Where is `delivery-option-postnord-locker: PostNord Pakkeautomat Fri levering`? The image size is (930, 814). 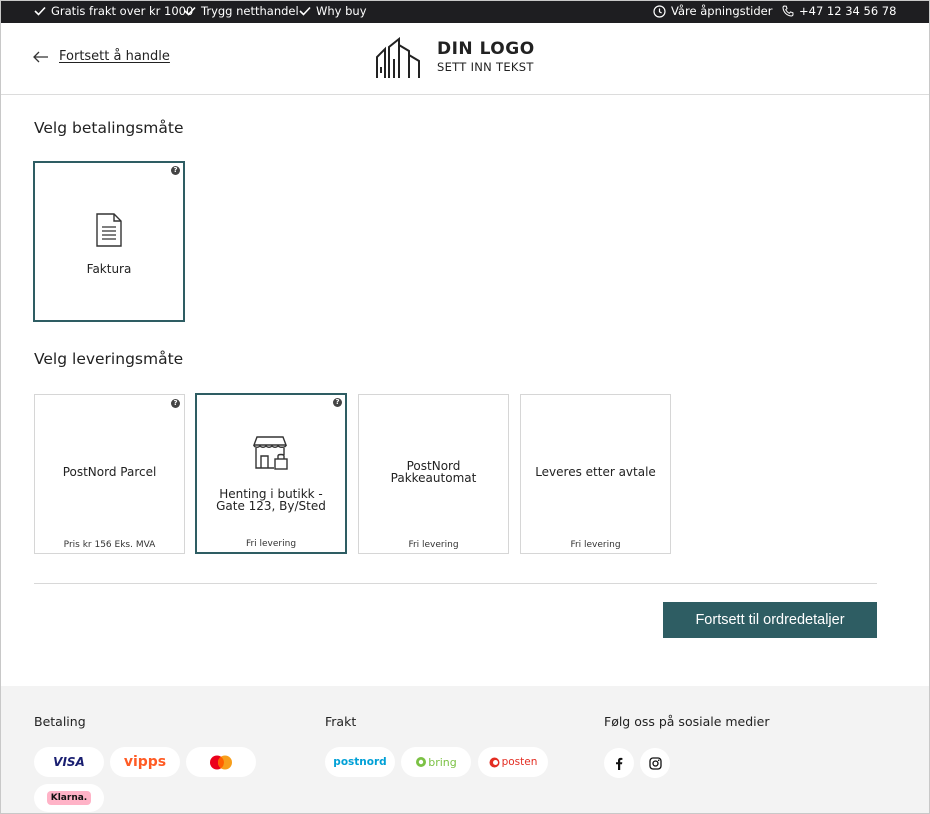
delivery-option-postnord-locker: PostNord Pakkeautomat Fri levering is located at coordinates (433, 474).